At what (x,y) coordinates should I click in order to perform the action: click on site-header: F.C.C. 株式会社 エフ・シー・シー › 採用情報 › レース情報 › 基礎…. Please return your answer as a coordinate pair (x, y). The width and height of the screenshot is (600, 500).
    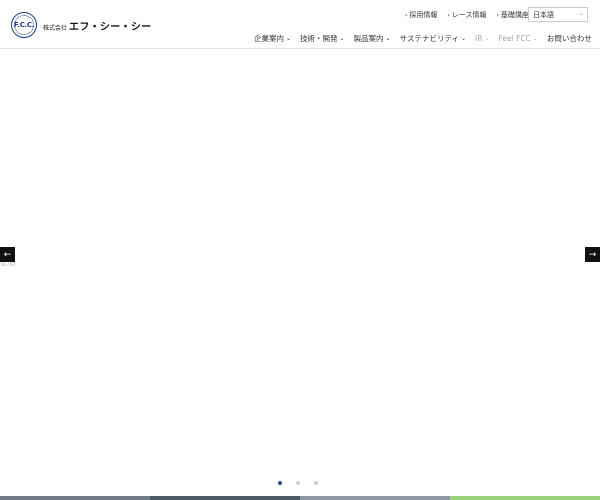
    Looking at the image, I should click on (300, 24).